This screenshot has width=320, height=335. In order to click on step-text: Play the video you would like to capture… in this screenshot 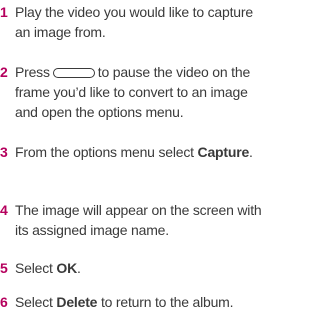, I will do `click(134, 22)`.